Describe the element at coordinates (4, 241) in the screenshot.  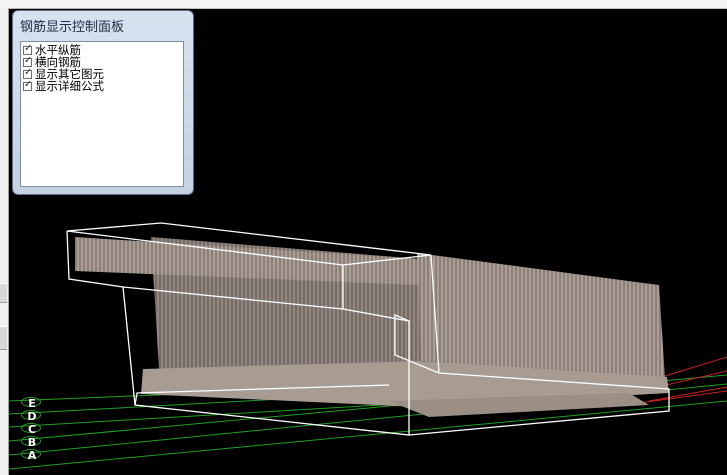
I see `left-toolbar-edge` at that location.